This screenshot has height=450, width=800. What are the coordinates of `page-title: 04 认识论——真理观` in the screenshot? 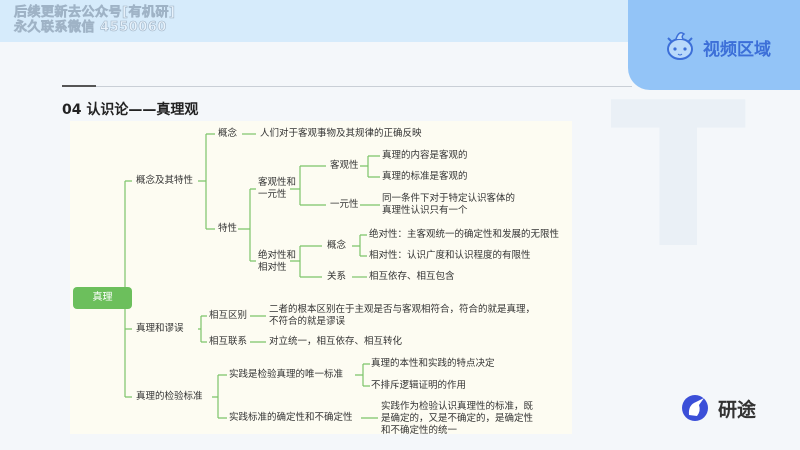 It's located at (130, 110).